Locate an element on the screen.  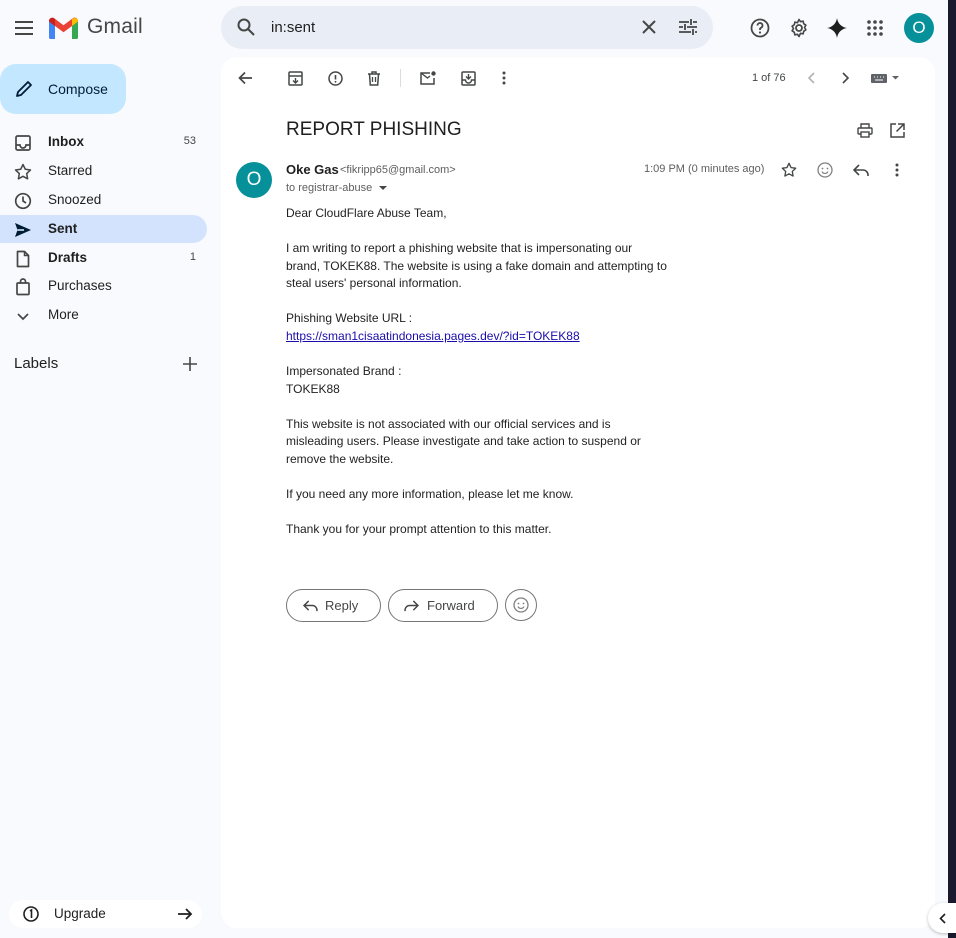
star-button is located at coordinates (789, 170).